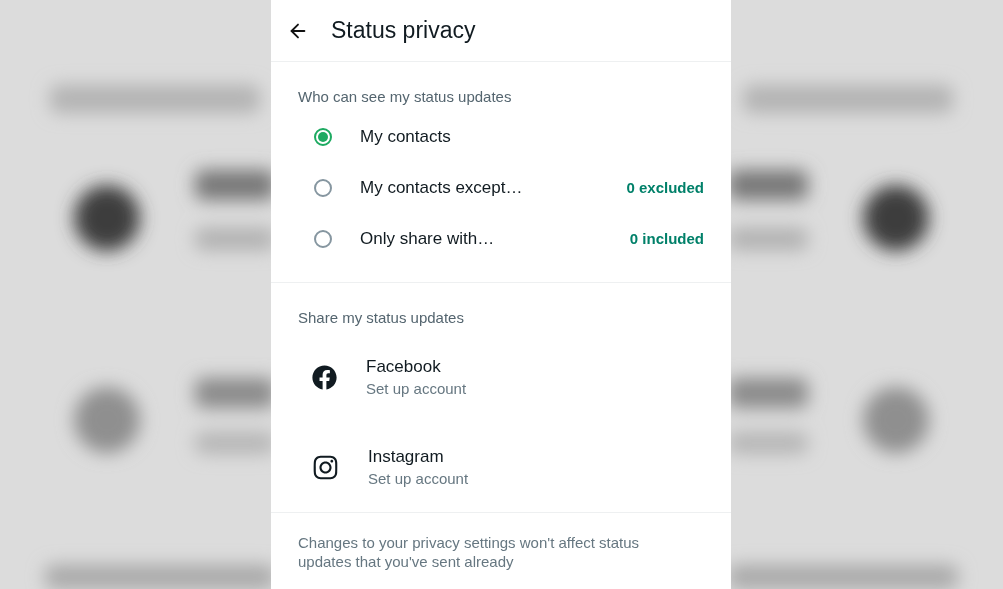 This screenshot has height=589, width=1003. Describe the element at coordinates (381, 317) in the screenshot. I see `section-heading: Share my status updates` at that location.